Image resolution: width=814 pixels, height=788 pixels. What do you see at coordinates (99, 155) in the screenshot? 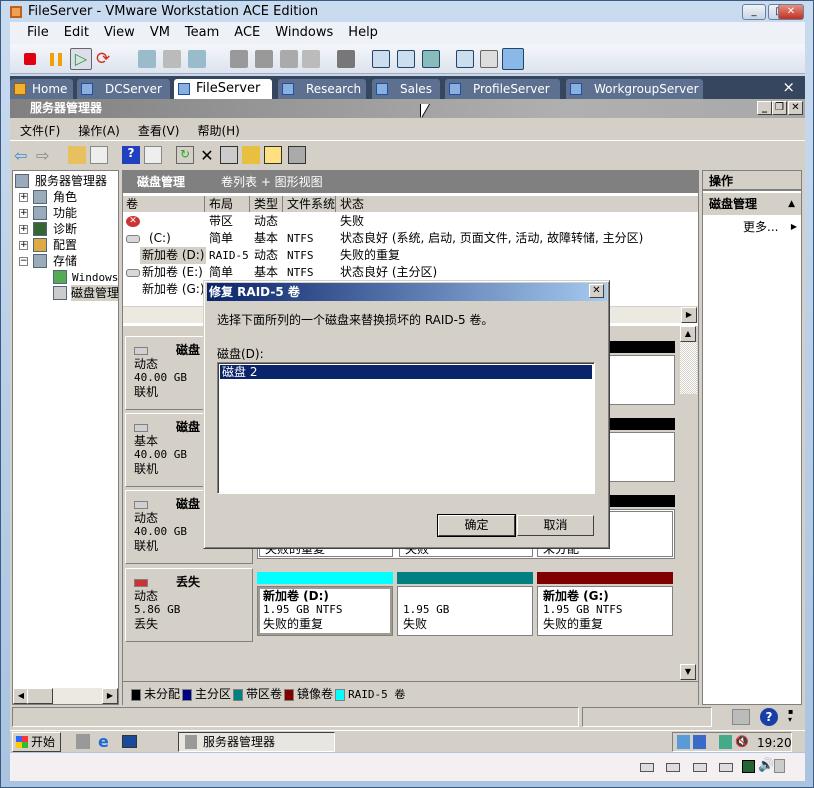
I see `show-hide-tree-icon` at bounding box center [99, 155].